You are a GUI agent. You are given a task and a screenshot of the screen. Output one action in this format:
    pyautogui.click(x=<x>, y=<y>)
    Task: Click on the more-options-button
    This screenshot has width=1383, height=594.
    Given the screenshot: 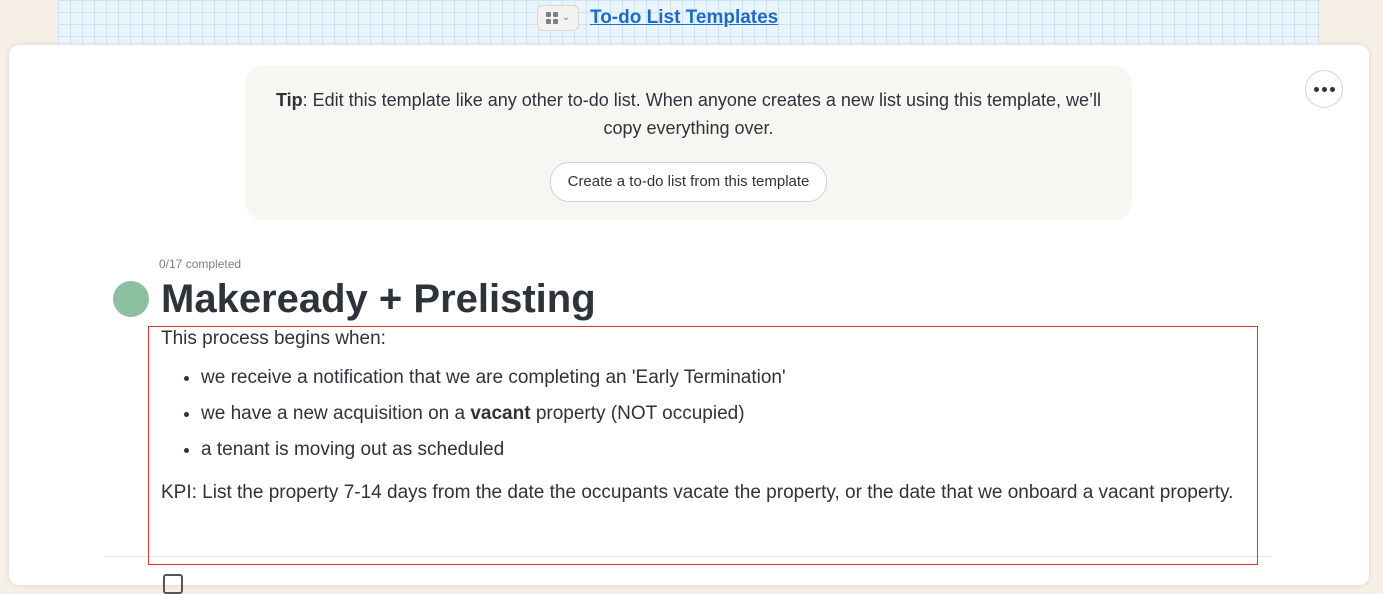 What is the action you would take?
    pyautogui.click(x=1324, y=89)
    